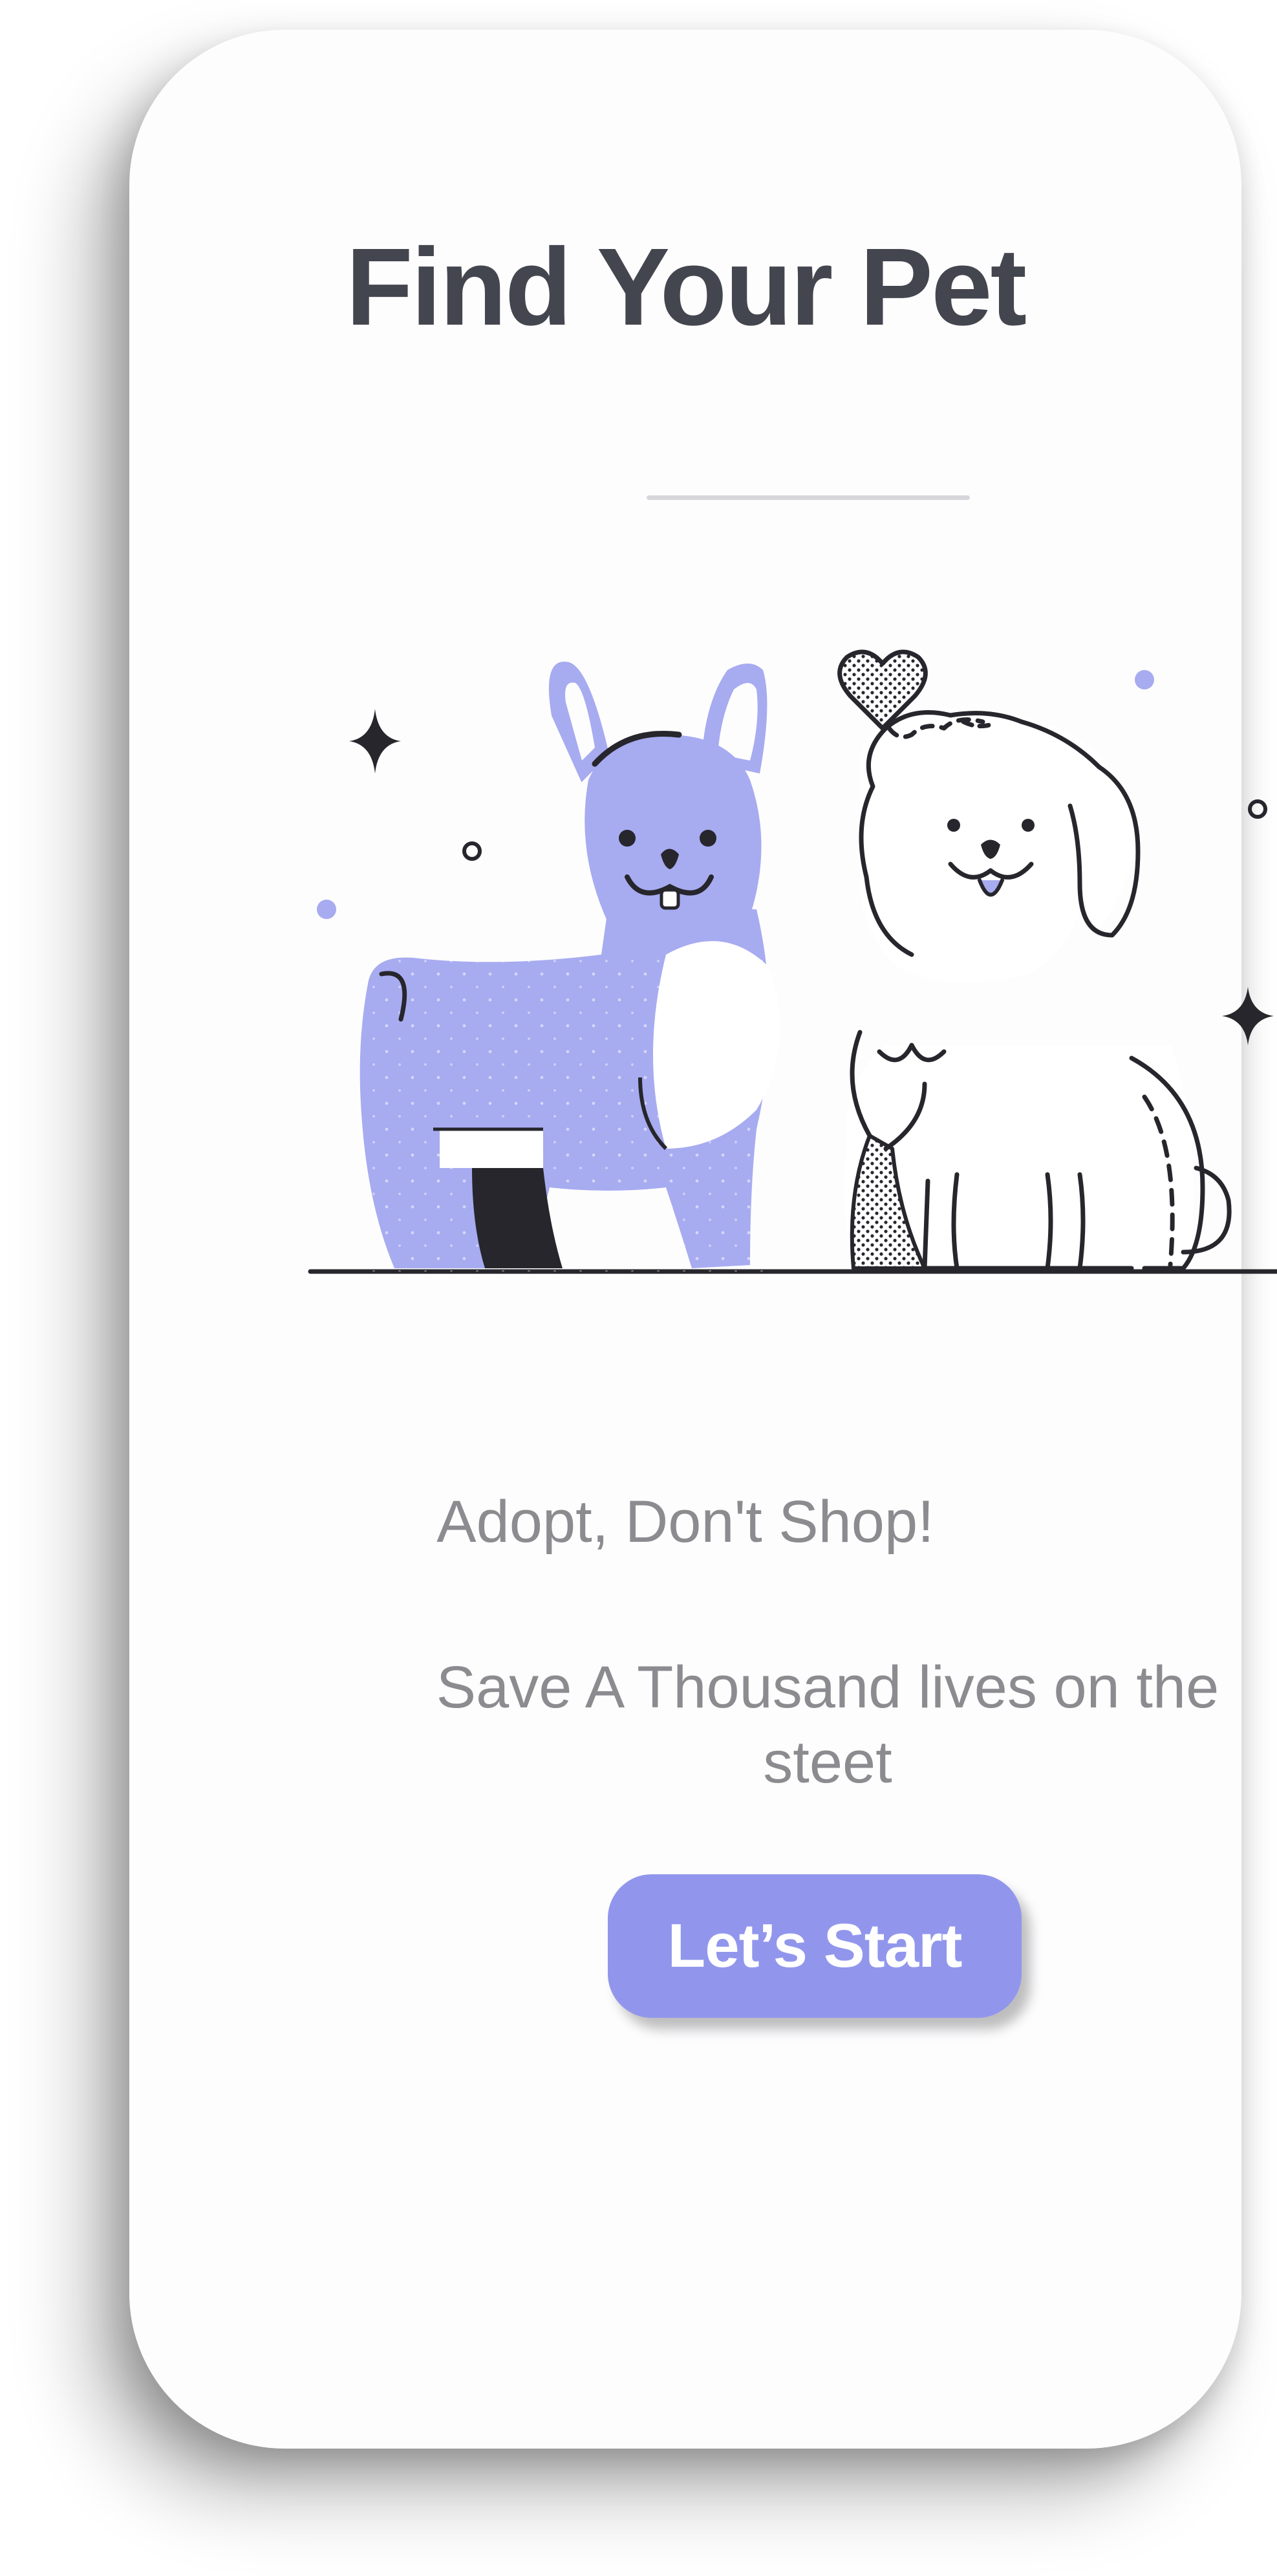 The image size is (1277, 2576). What do you see at coordinates (828, 1724) in the screenshot?
I see `subtext: Save A Thousand lives on the steet` at bounding box center [828, 1724].